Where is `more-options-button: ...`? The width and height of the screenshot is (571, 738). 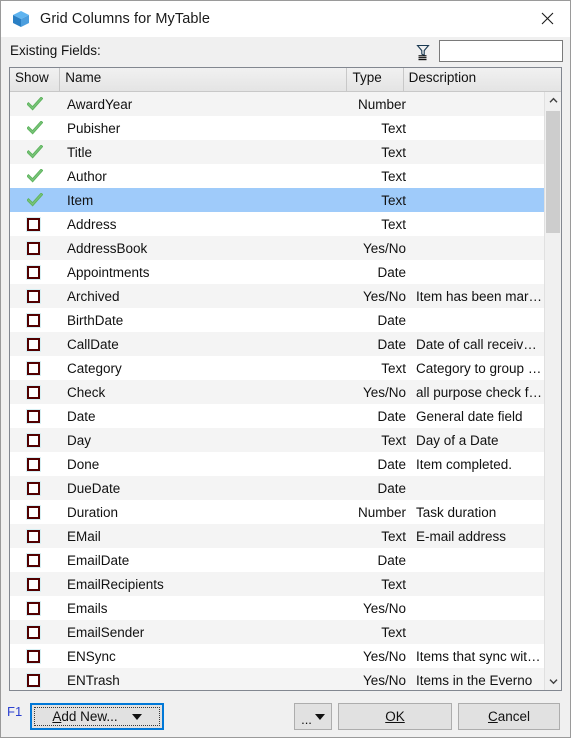
more-options-button: ... is located at coordinates (313, 716).